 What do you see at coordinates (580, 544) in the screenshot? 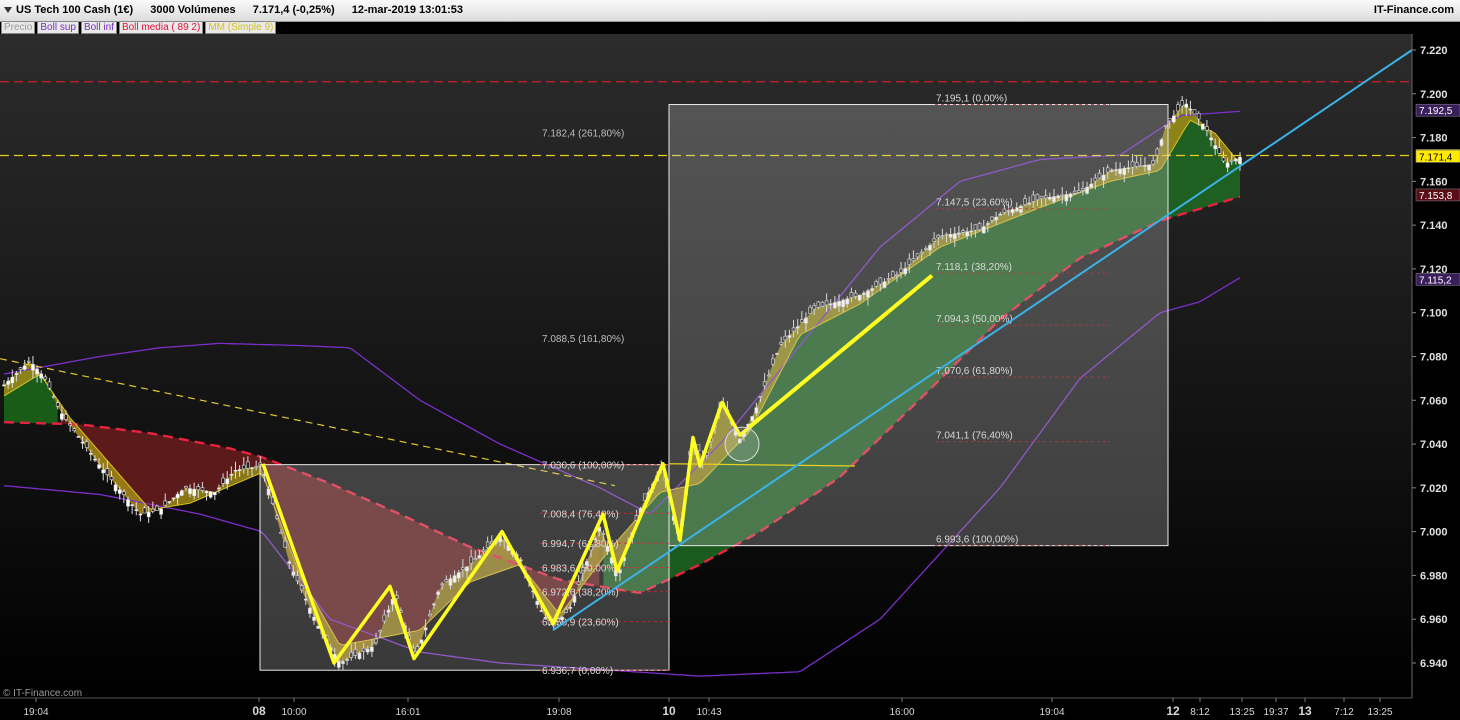
I see `fib-left-label: 6.994,7 (61,80%)` at bounding box center [580, 544].